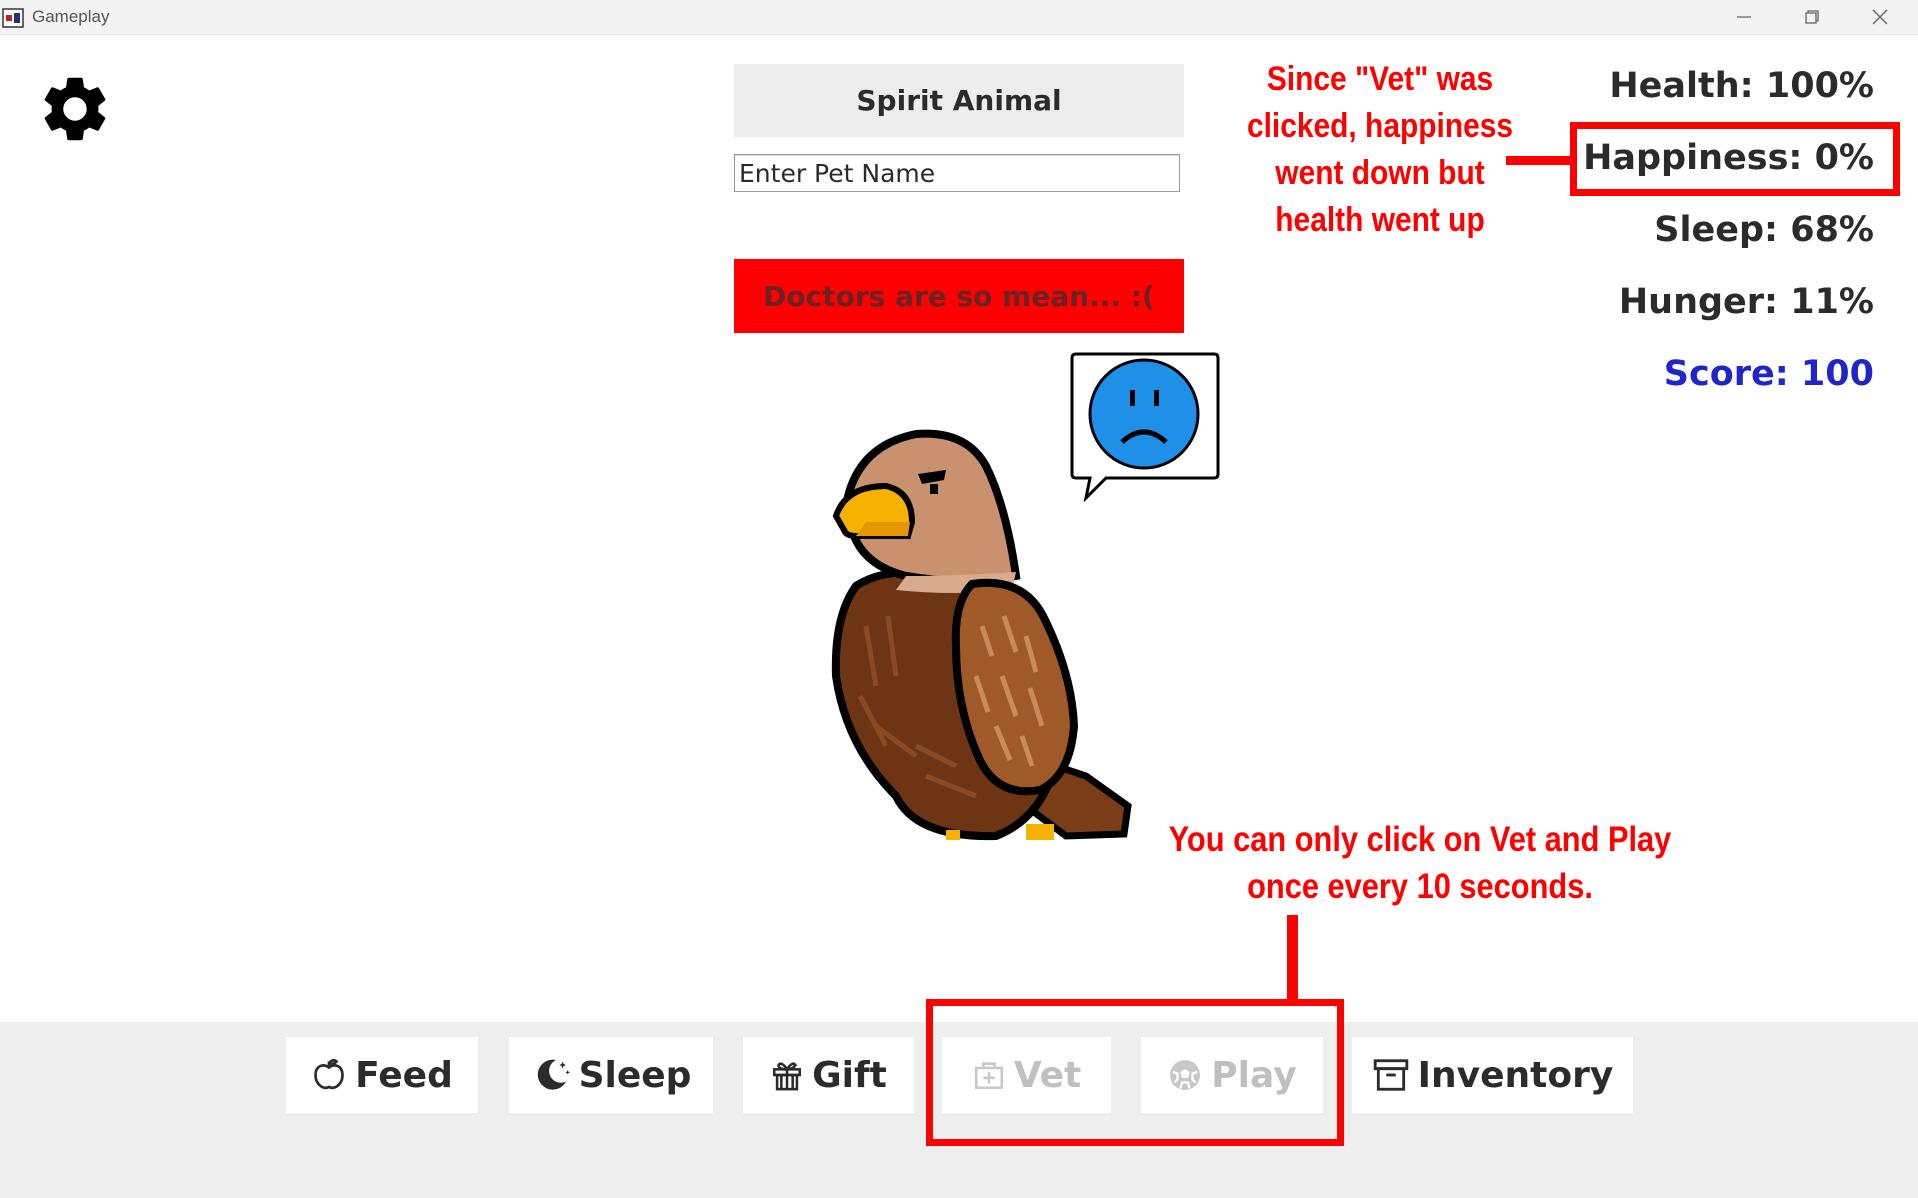 Image resolution: width=1918 pixels, height=1198 pixels. What do you see at coordinates (1741, 86) in the screenshot?
I see `health-stat: Health: 100%` at bounding box center [1741, 86].